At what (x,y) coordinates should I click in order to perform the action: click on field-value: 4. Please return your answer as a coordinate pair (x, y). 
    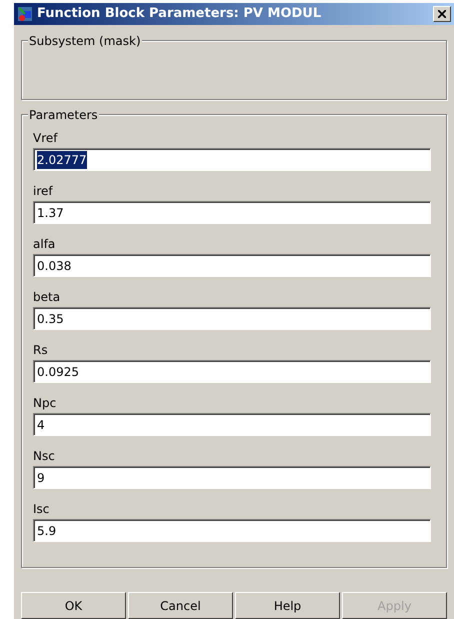
    Looking at the image, I should click on (41, 425).